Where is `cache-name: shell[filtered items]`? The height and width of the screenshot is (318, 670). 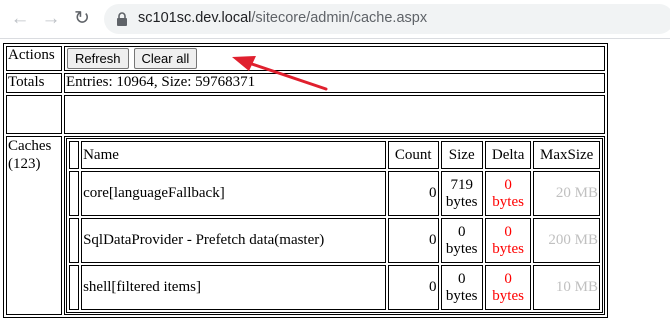
cache-name: shell[filtered items] is located at coordinates (234, 287).